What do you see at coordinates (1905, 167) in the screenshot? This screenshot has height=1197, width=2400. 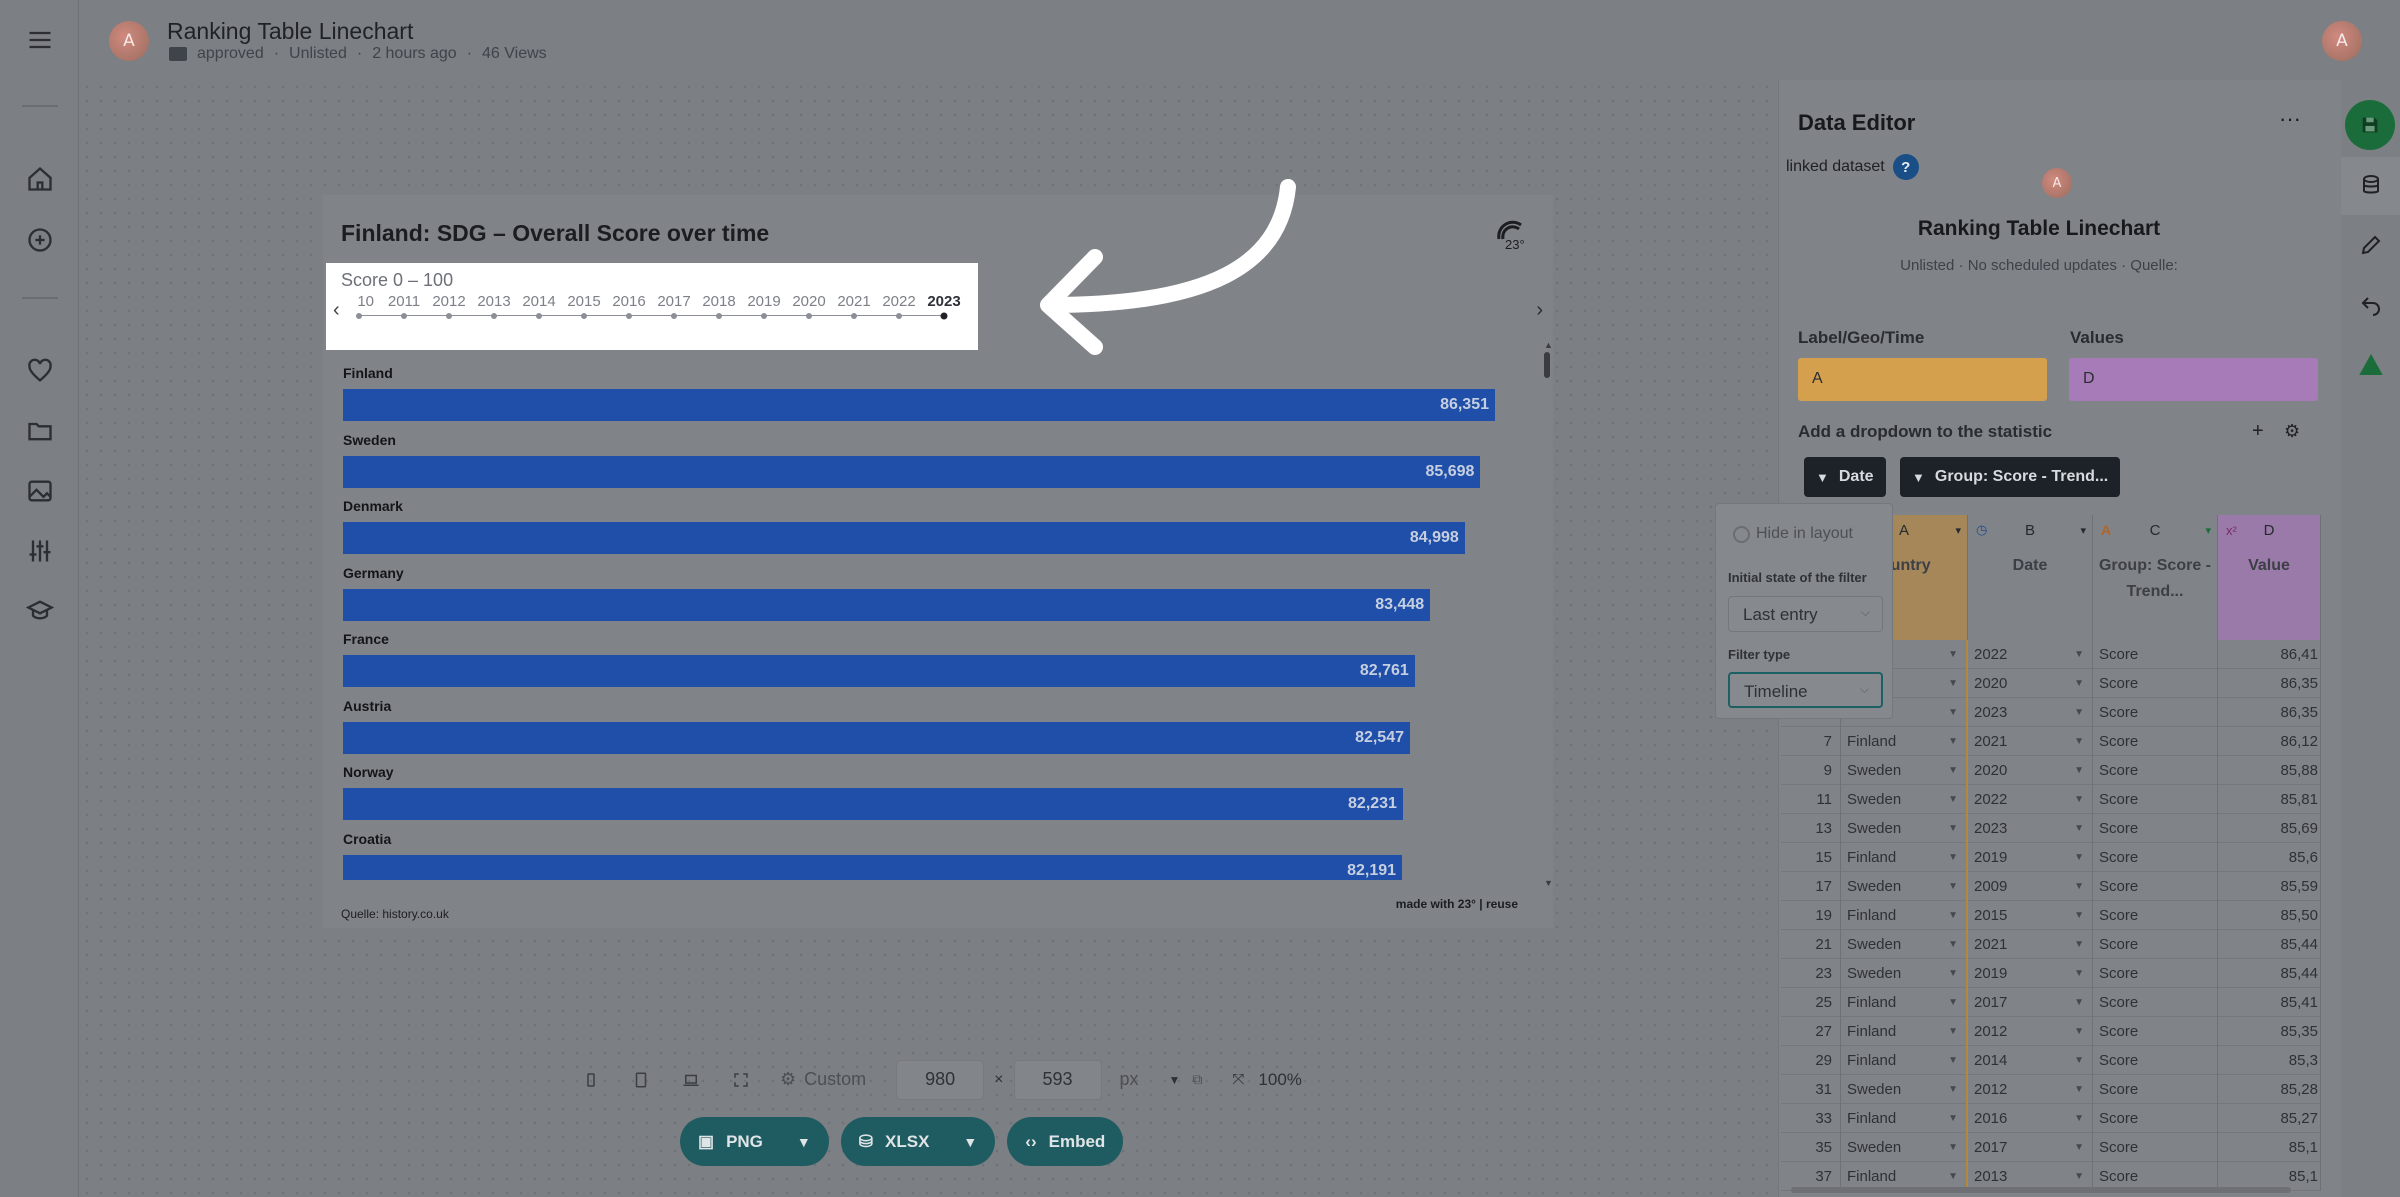 I see `help-icon: ?` at bounding box center [1905, 167].